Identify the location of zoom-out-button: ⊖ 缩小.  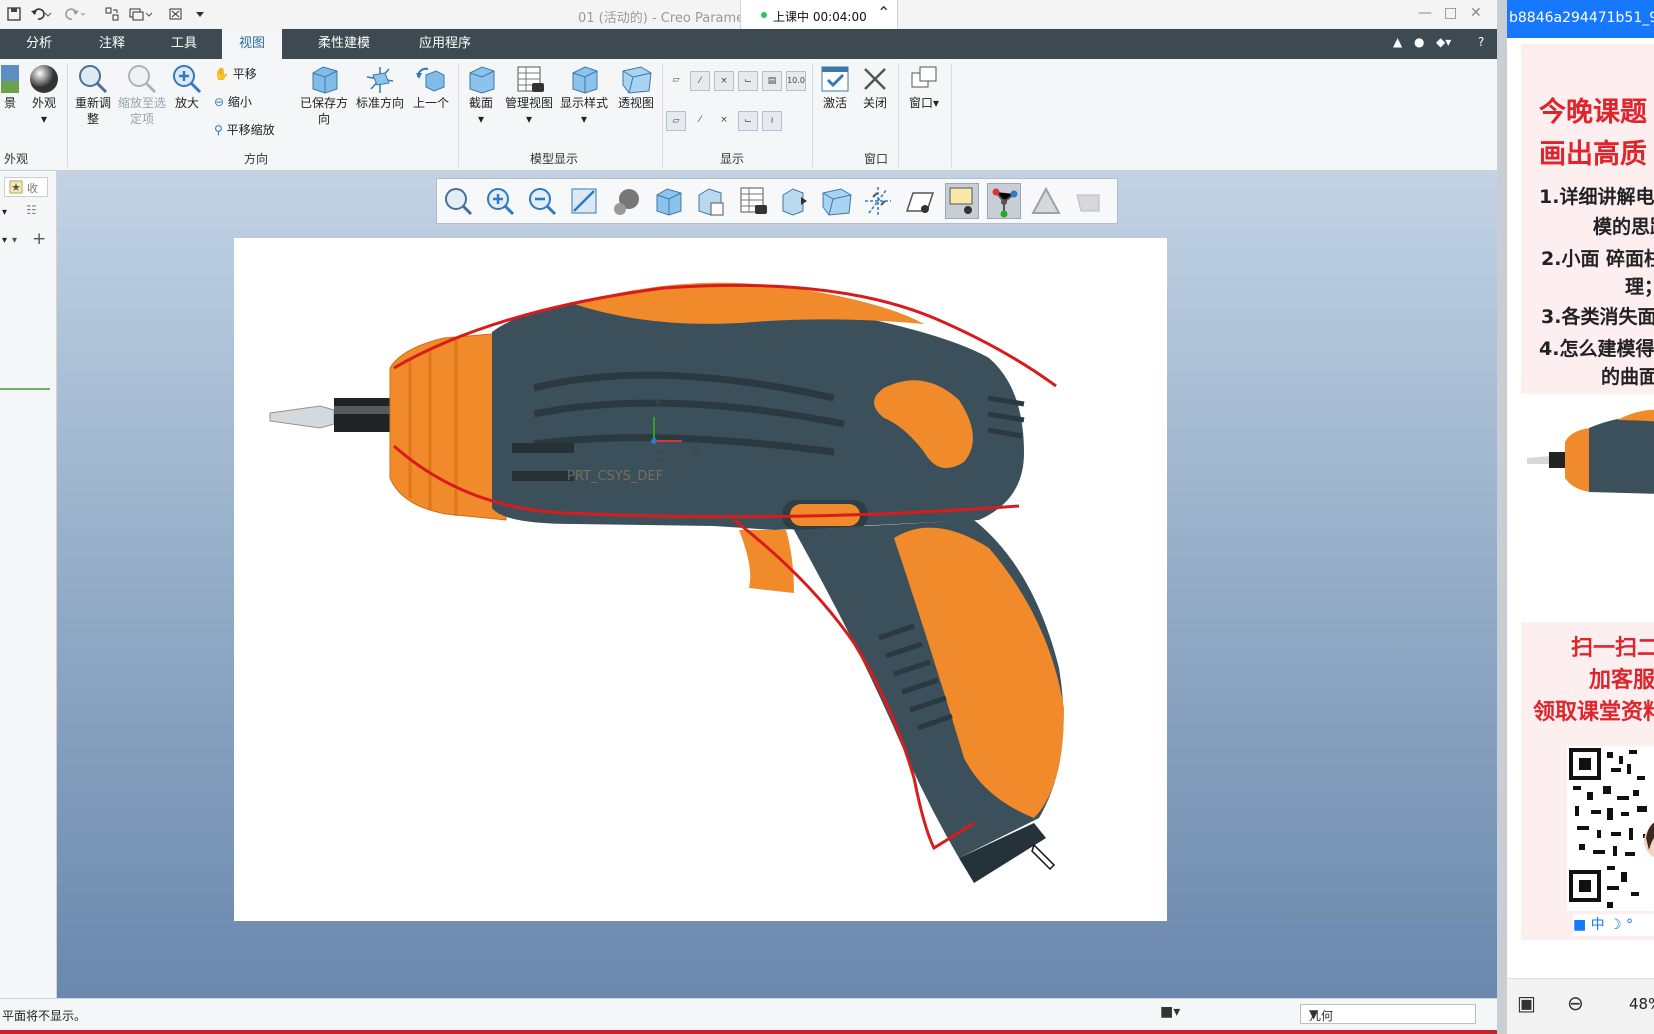
(233, 101).